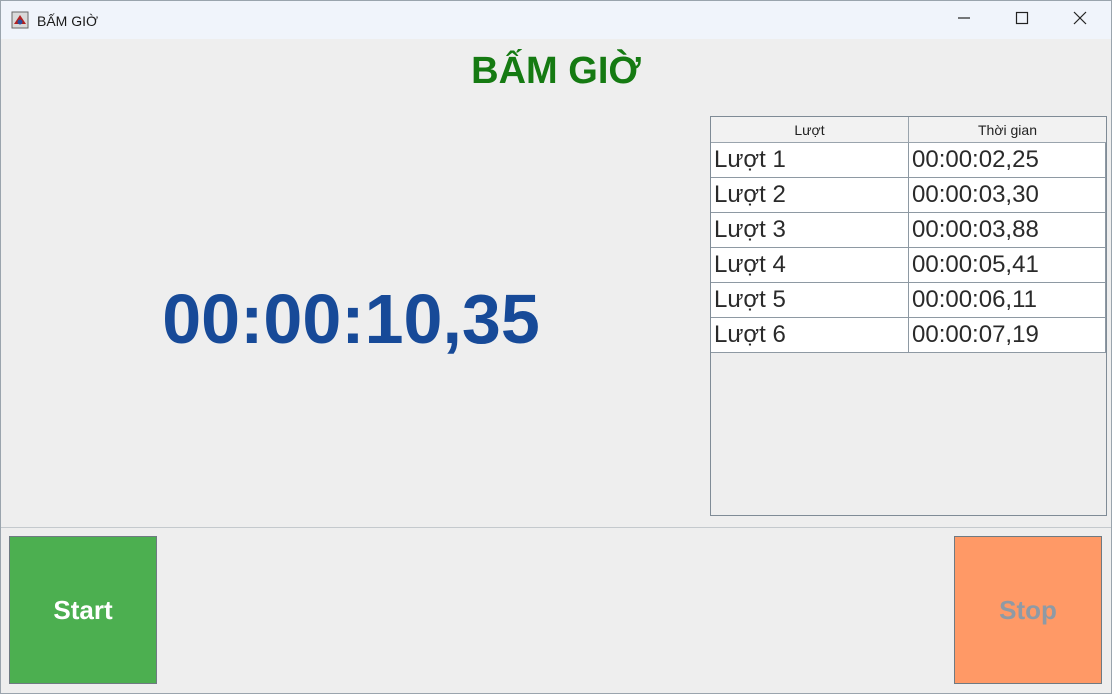  I want to click on close-icon, so click(1080, 20).